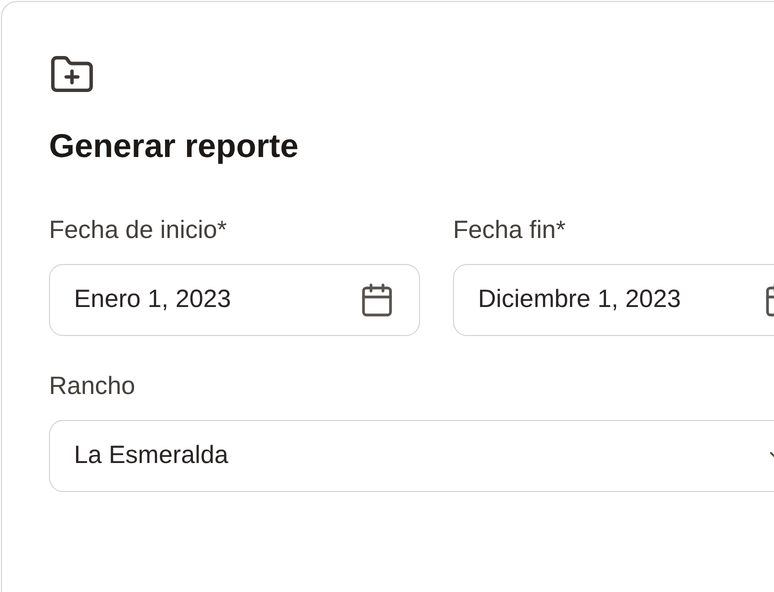 This screenshot has width=774, height=592. Describe the element at coordinates (377, 300) in the screenshot. I see `calendar-icon` at that location.